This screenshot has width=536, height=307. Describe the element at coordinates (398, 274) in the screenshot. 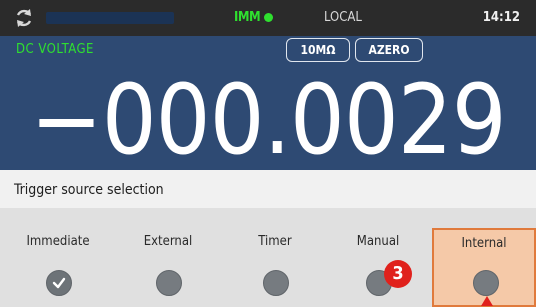

I see `step-callout-badge: 3` at that location.